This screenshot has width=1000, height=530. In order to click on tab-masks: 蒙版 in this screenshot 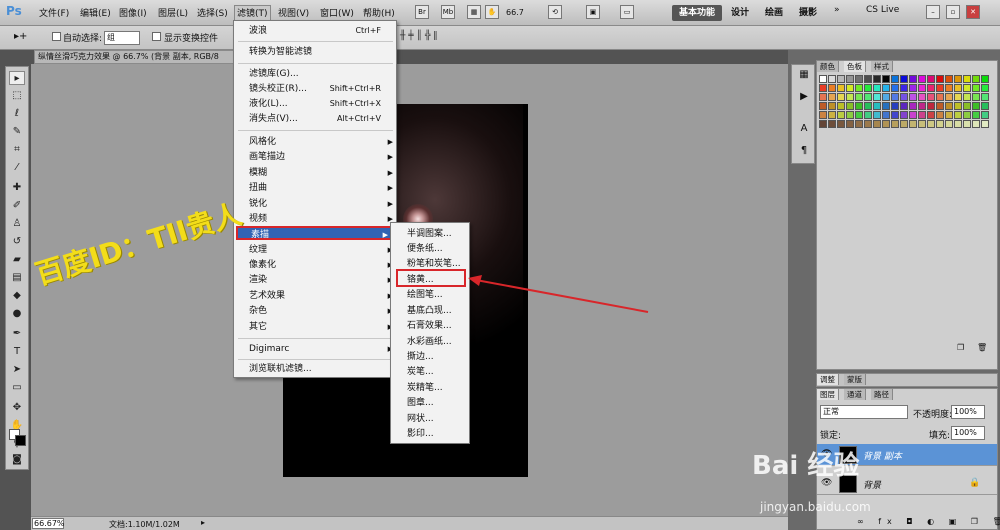, I will do `click(855, 379)`.